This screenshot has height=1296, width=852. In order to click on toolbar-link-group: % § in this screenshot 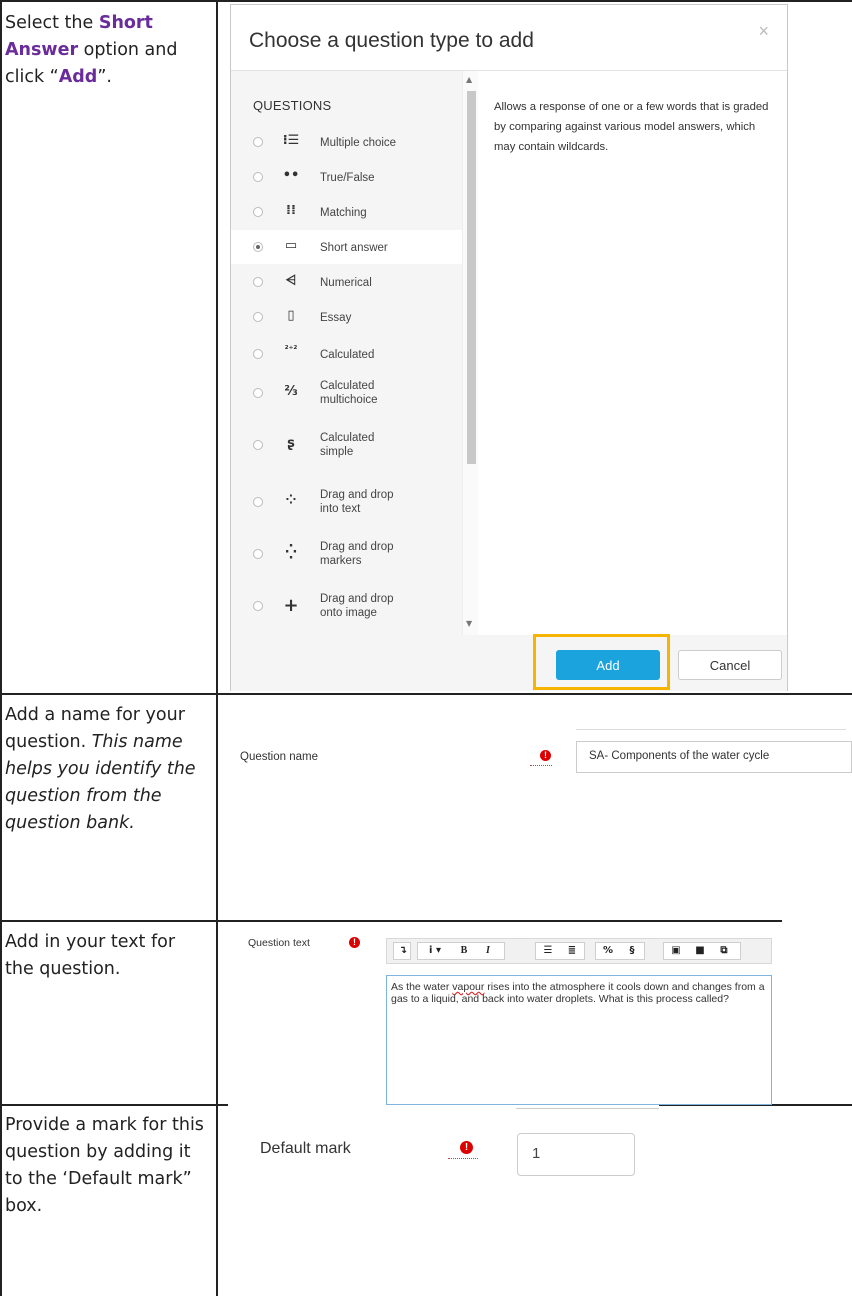, I will do `click(620, 951)`.